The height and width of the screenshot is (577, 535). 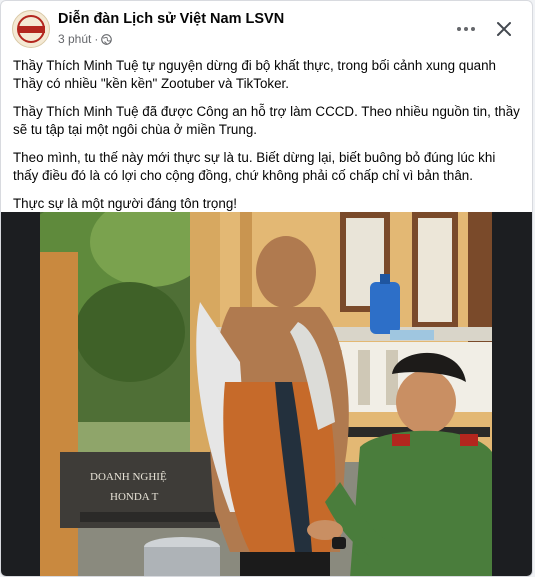 What do you see at coordinates (134, 497) in the screenshot?
I see `sign-text-line2: HONDA T` at bounding box center [134, 497].